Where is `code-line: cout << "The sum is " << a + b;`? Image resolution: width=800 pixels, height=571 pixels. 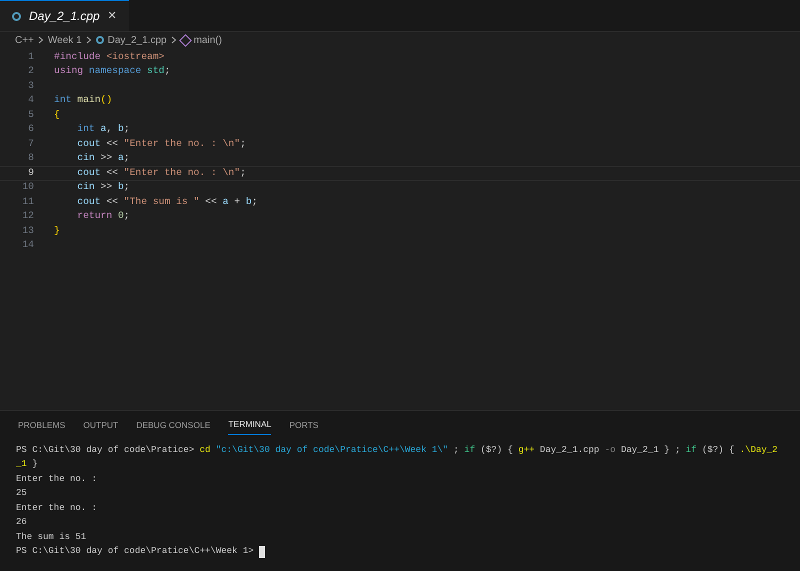
code-line: cout << "The sum is " << a + b; is located at coordinates (167, 201).